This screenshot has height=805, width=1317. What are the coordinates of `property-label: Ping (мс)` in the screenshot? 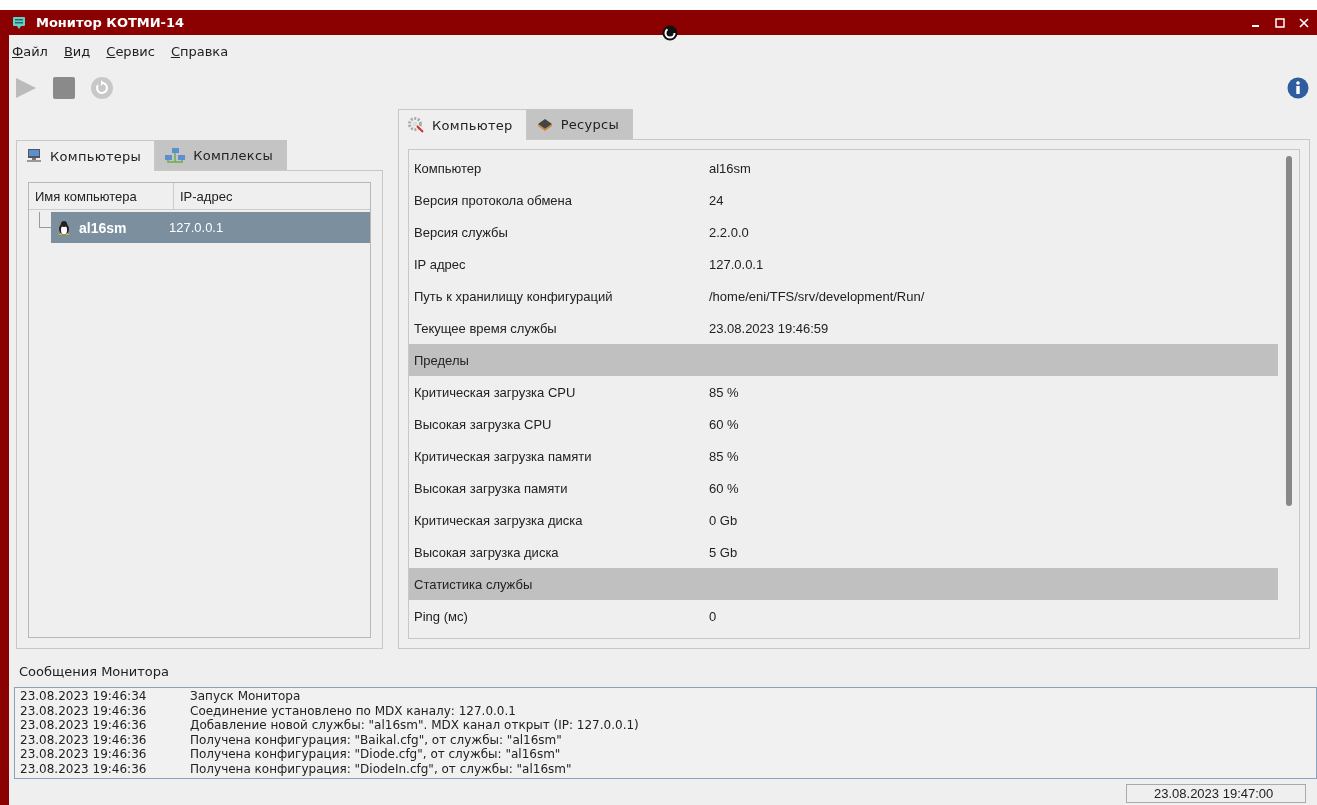 It's located at (441, 616).